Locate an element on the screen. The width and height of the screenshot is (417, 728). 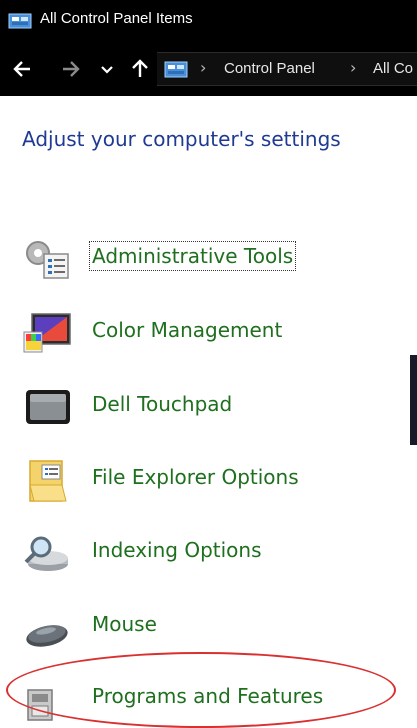
item-programs-and-features: Programs and Features is located at coordinates (208, 698).